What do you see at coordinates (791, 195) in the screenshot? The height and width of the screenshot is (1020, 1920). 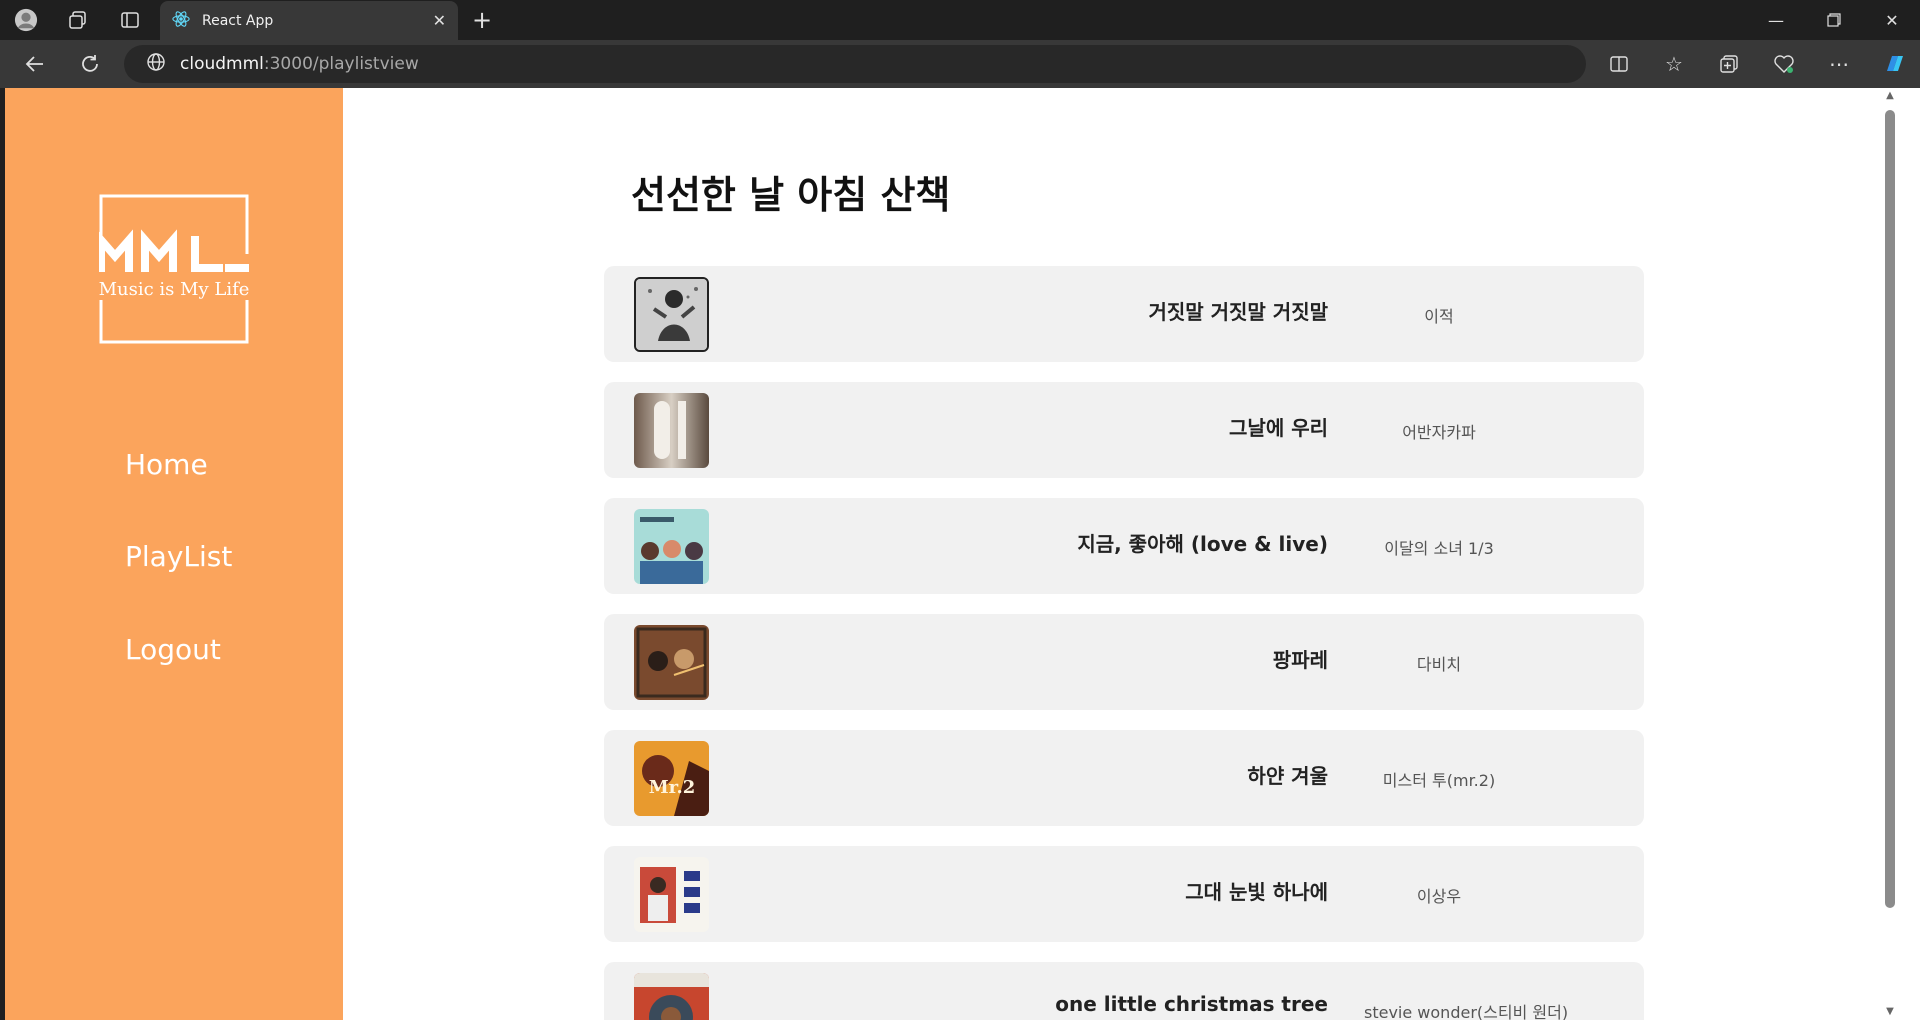 I see `playlist-title: 선선한 날 아침 산책` at bounding box center [791, 195].